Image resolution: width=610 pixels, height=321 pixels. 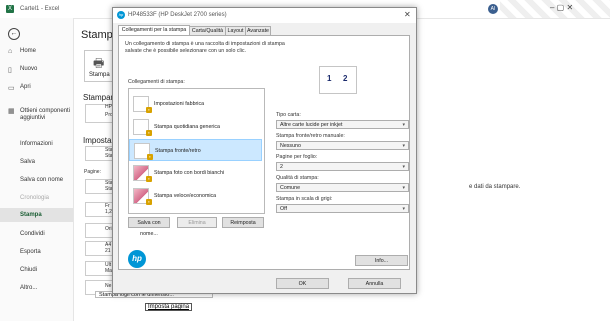 What do you see at coordinates (195, 173) in the screenshot?
I see `list-item: ▪ Stampa foto con bordi bianchi` at bounding box center [195, 173].